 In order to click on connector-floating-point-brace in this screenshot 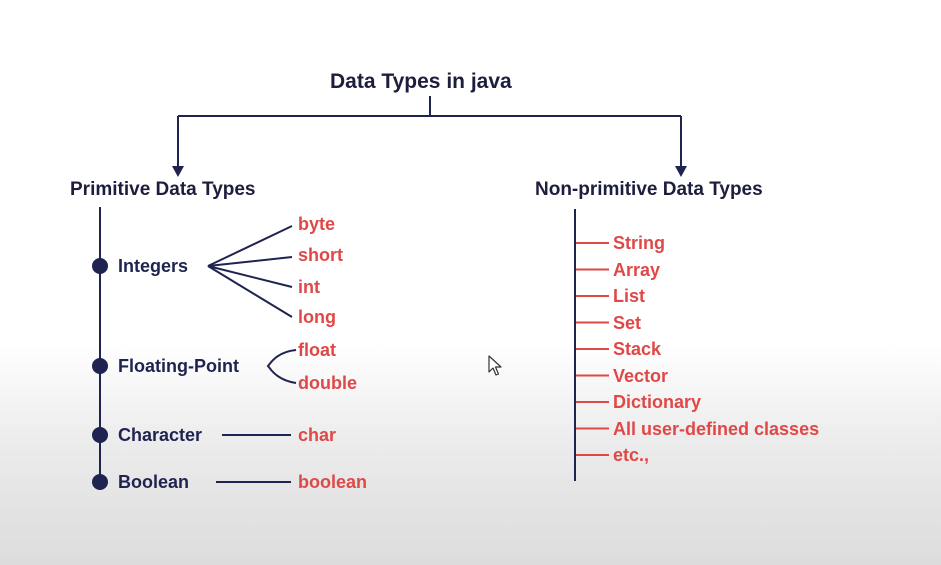, I will do `click(281, 366)`.